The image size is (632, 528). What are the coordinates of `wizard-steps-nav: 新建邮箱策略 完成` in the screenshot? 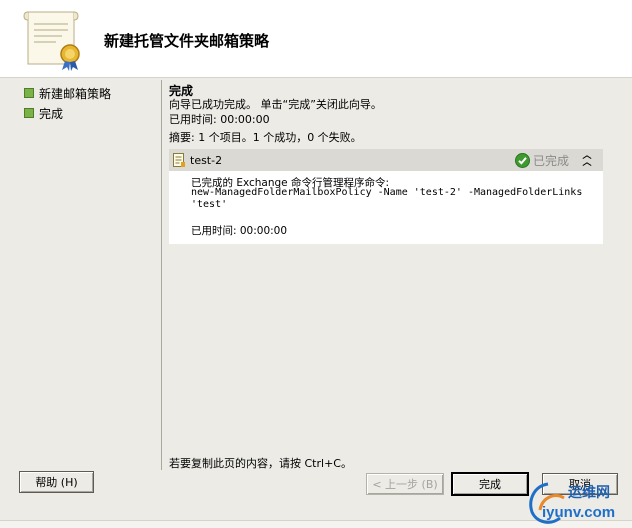 It's located at (89, 103).